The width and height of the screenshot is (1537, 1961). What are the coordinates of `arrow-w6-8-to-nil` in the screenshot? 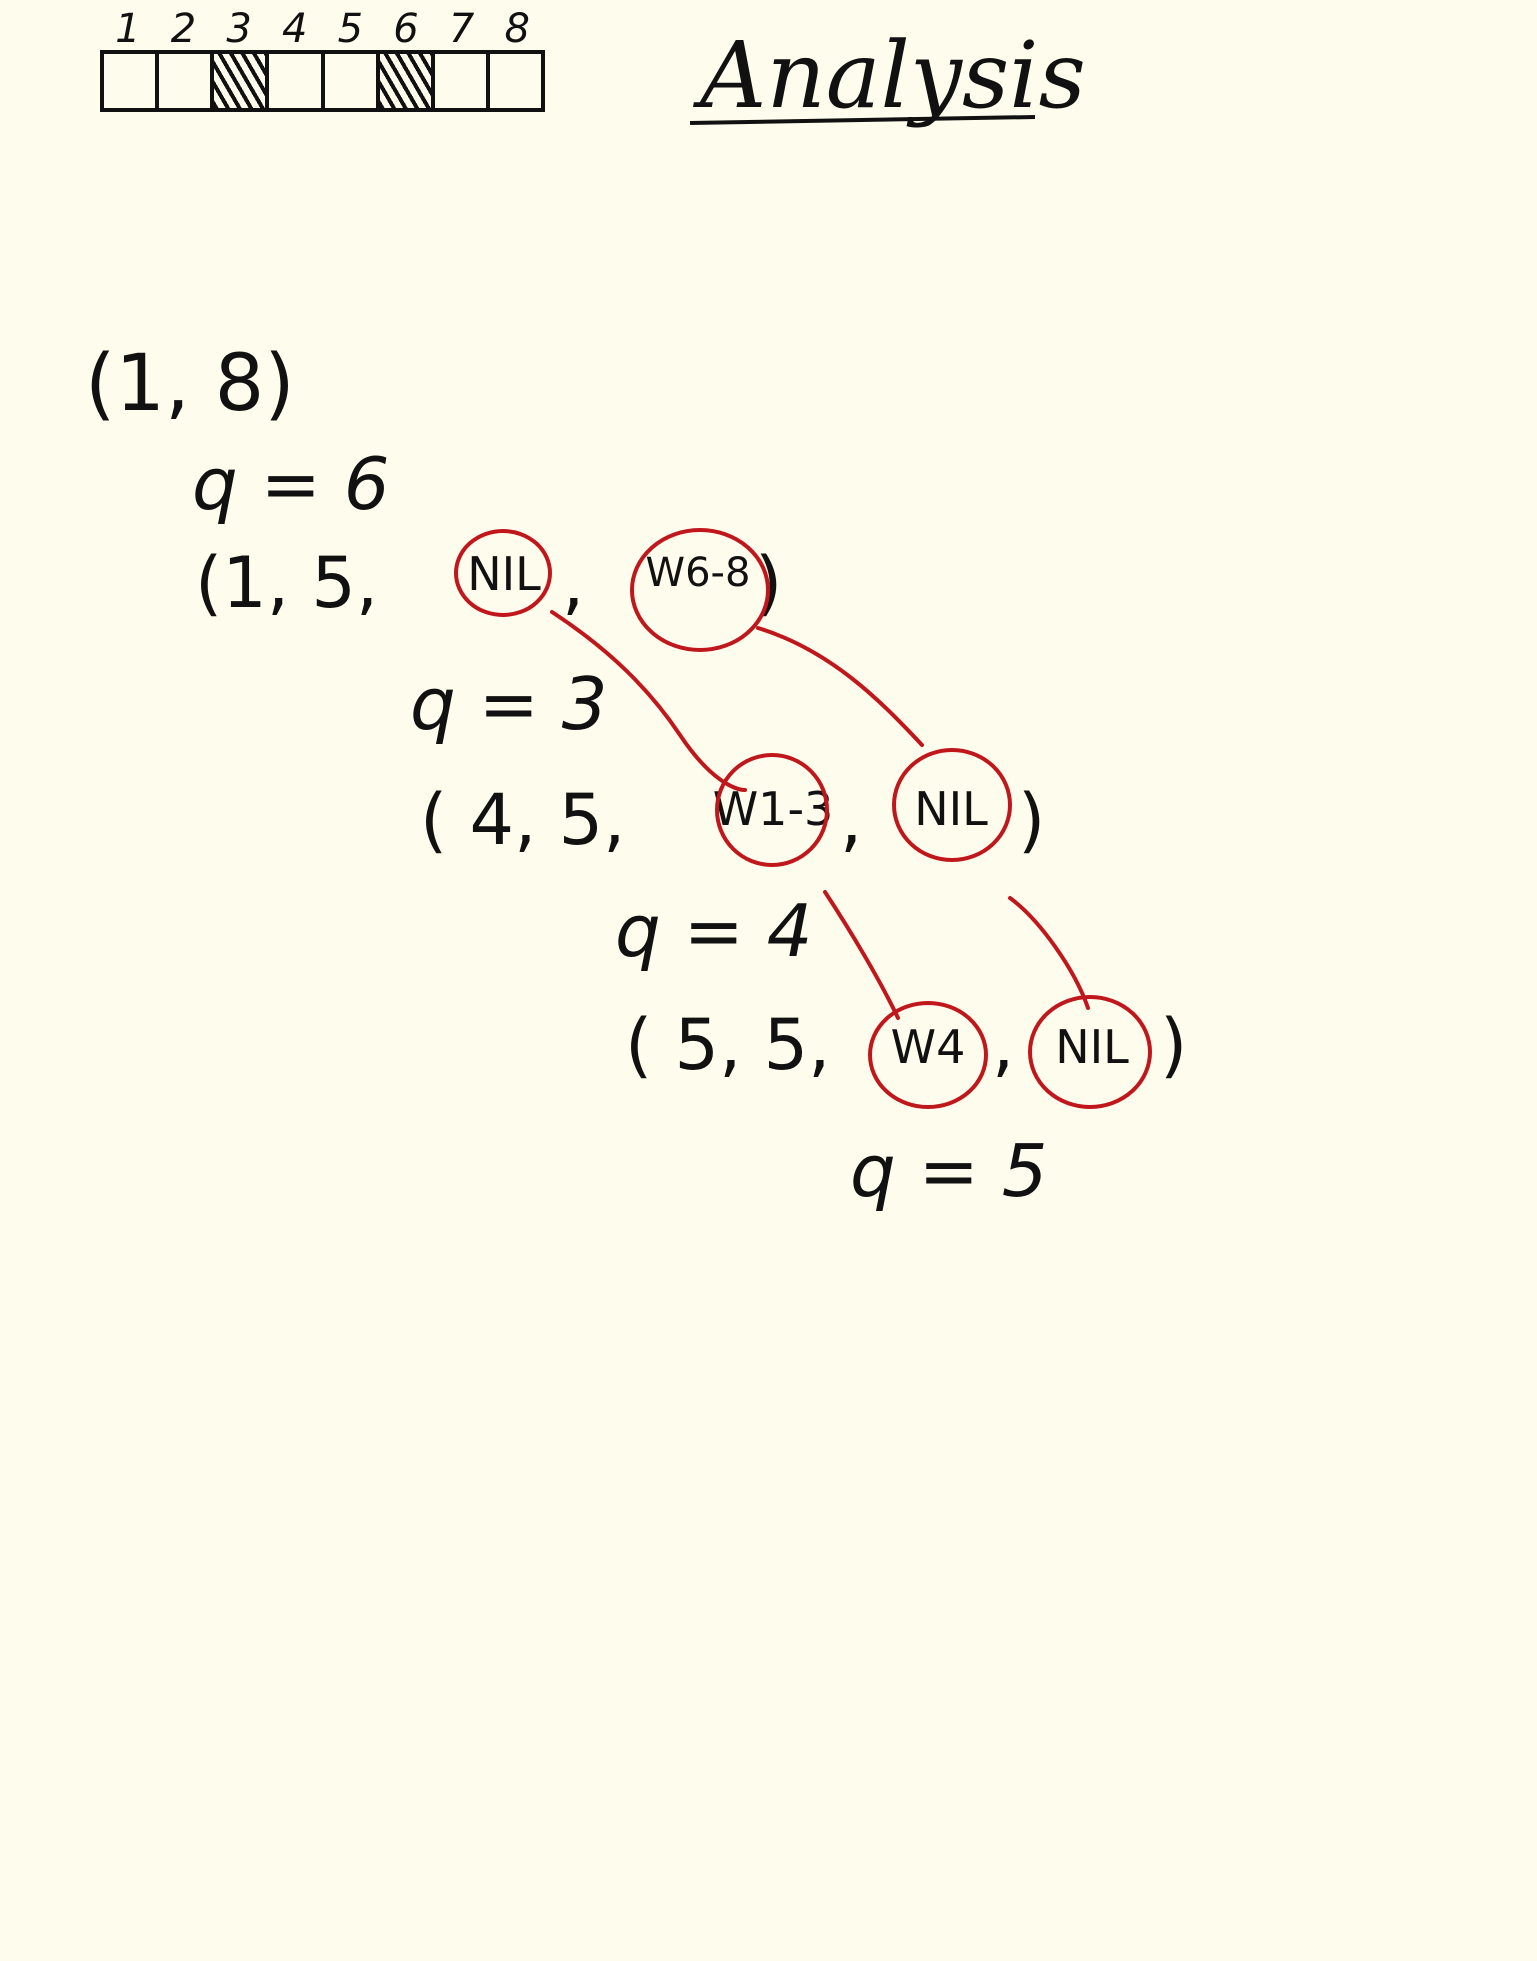 It's located at (840, 686).